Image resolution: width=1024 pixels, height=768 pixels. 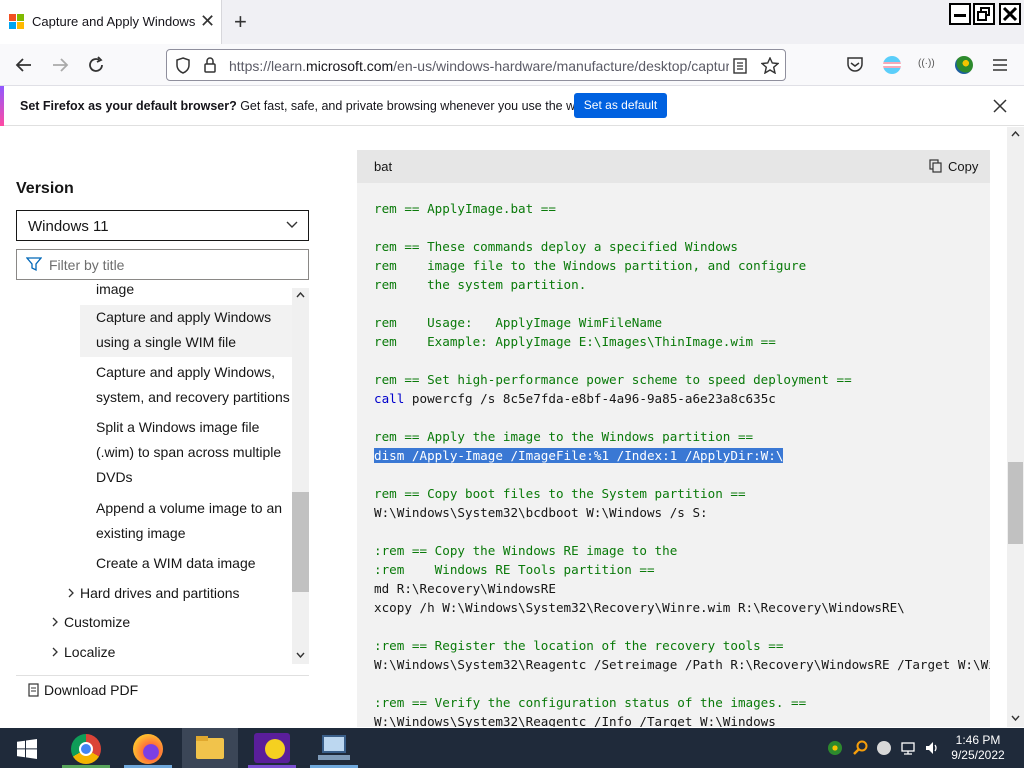 I want to click on page-scrollbar-thumb, so click(x=1015, y=503).